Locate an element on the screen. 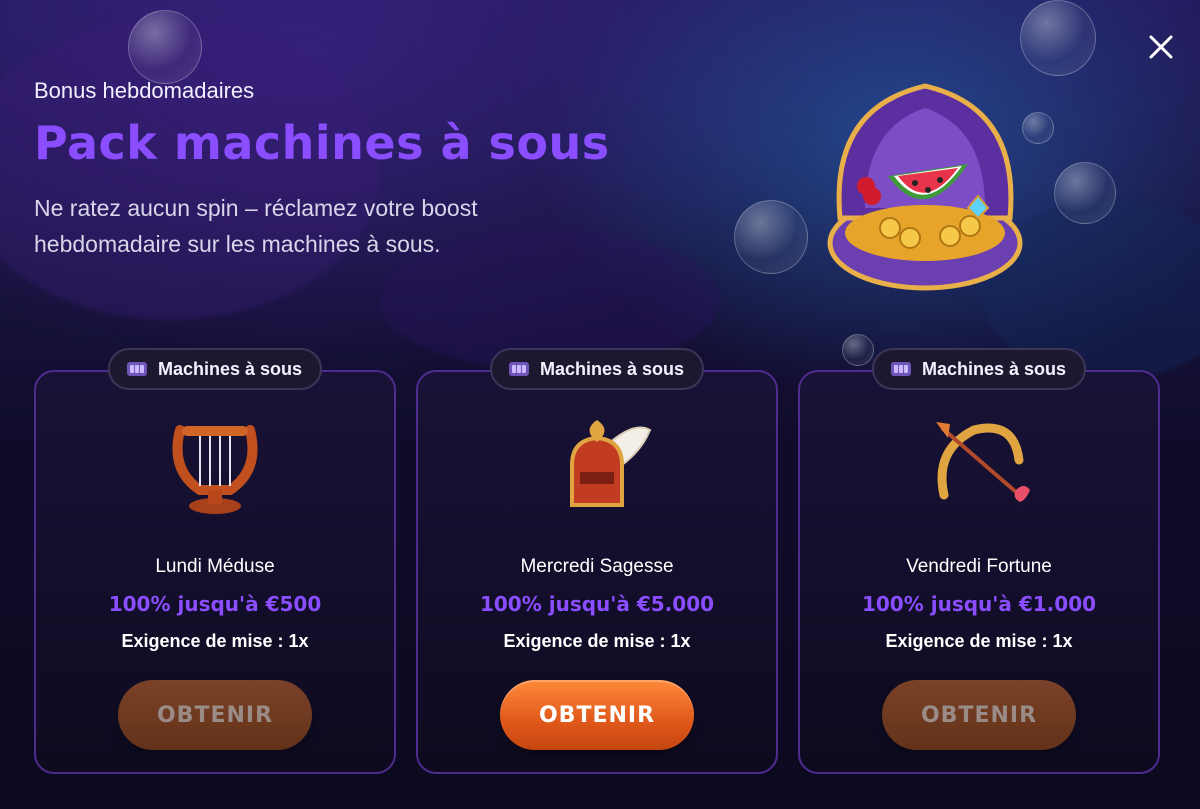 The image size is (1200, 809). bow-arrow-icon is located at coordinates (983, 462).